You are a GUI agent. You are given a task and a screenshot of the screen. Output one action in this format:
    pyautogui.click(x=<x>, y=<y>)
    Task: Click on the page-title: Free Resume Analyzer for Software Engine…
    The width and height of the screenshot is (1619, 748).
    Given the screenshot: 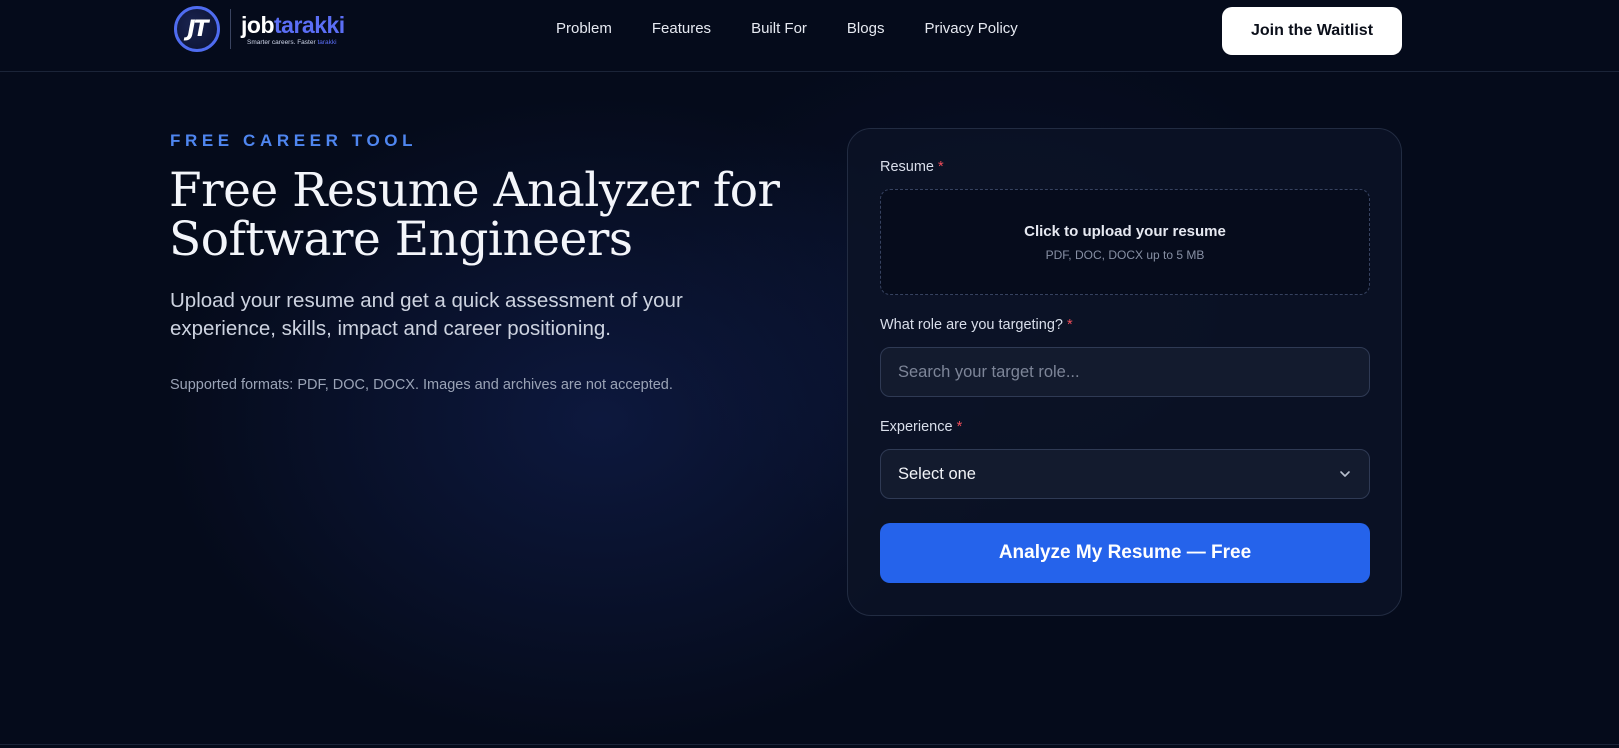 What is the action you would take?
    pyautogui.click(x=474, y=215)
    